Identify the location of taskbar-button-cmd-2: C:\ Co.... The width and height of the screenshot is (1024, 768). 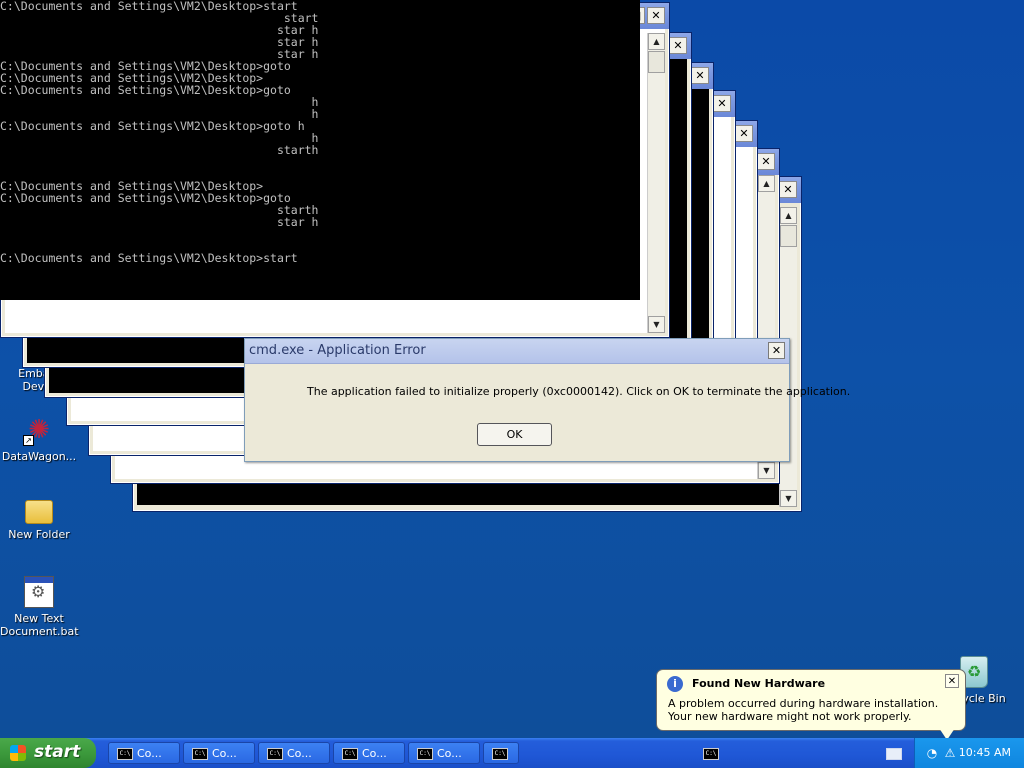
(219, 753).